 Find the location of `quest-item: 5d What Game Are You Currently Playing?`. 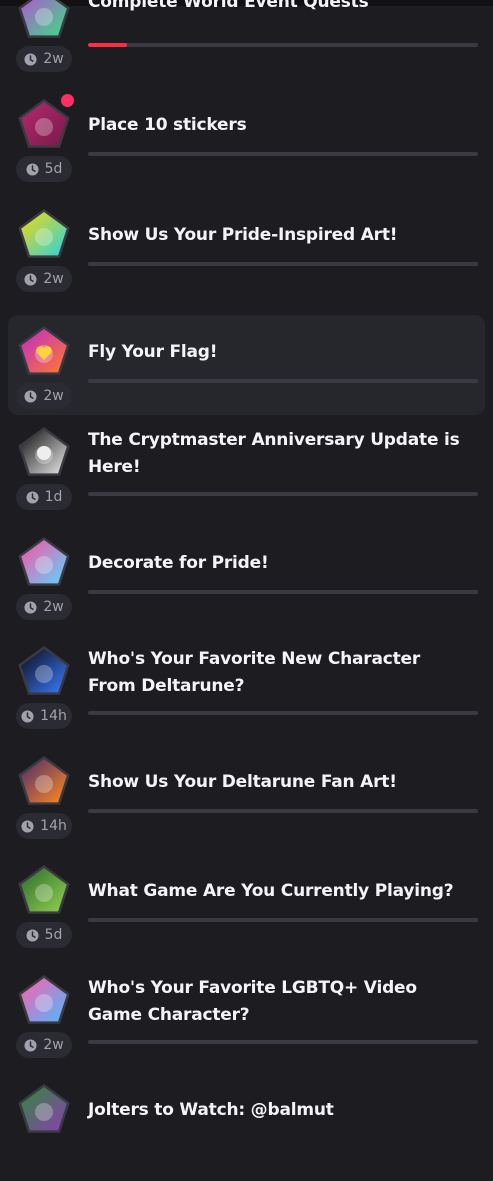

quest-item: 5d What Game Are You Currently Playing? is located at coordinates (246, 912).